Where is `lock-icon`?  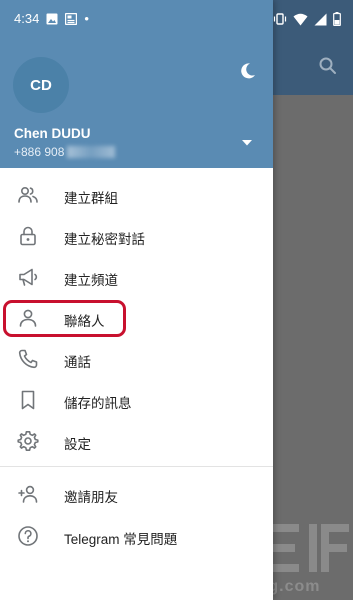
lock-icon is located at coordinates (28, 236).